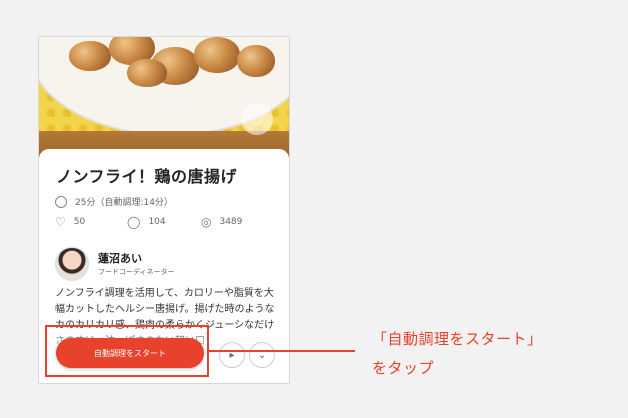 The image size is (628, 418). I want to click on heart-icon: ♡, so click(60, 222).